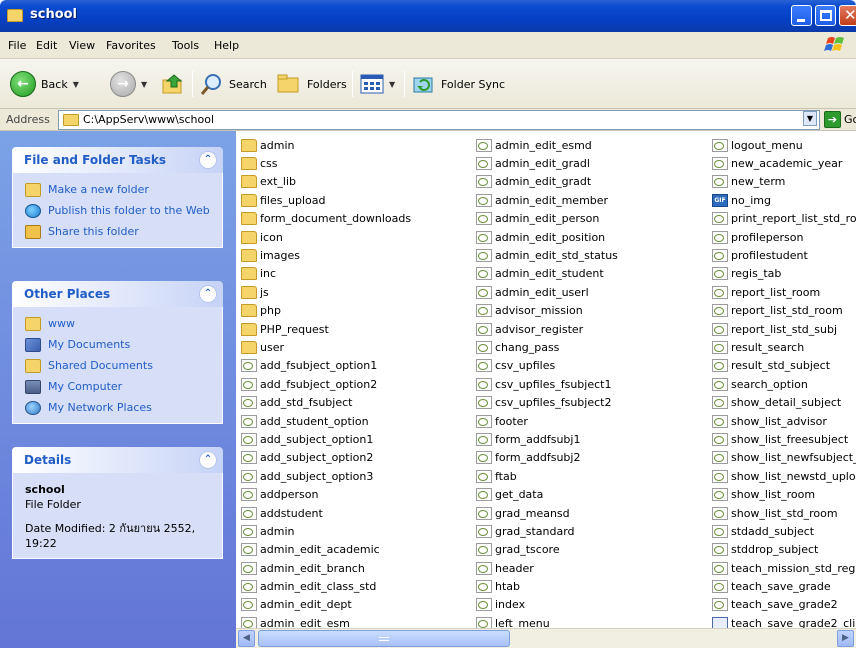 This screenshot has height=648, width=856. Describe the element at coordinates (326, 366) in the screenshot. I see `file-item: add_fsubject_option1` at that location.